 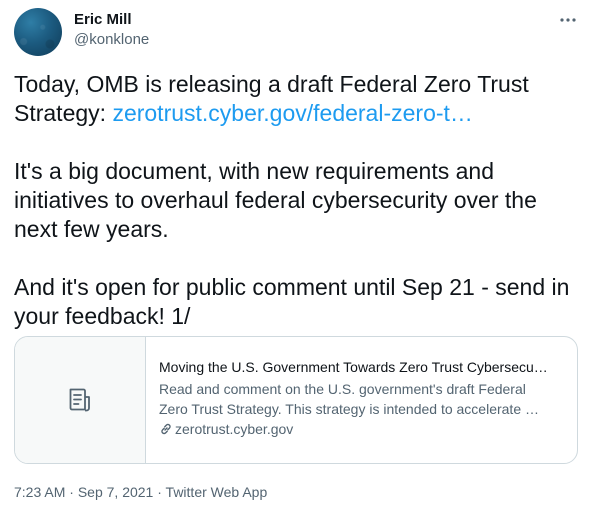 I want to click on more-icon, so click(x=568, y=20).